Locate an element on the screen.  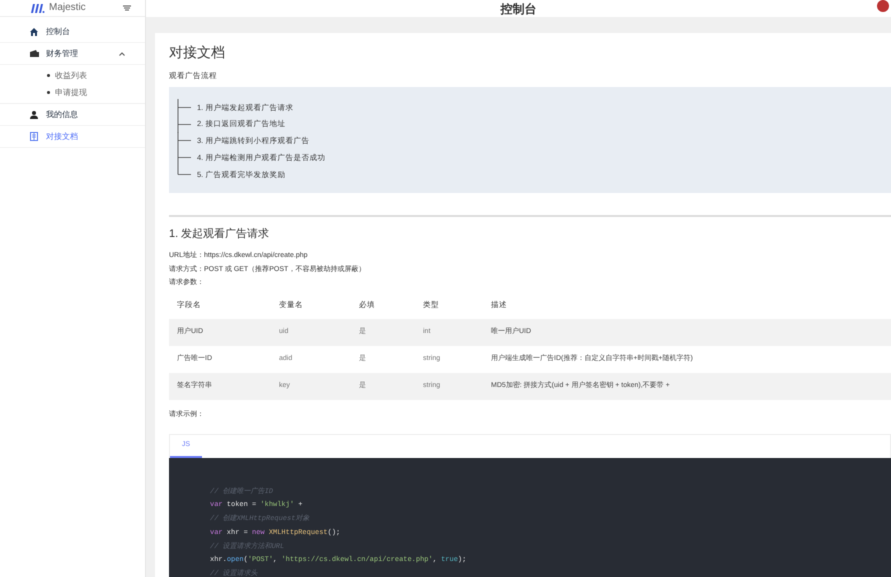
sidebar-item: 我的信息 is located at coordinates (72, 115).